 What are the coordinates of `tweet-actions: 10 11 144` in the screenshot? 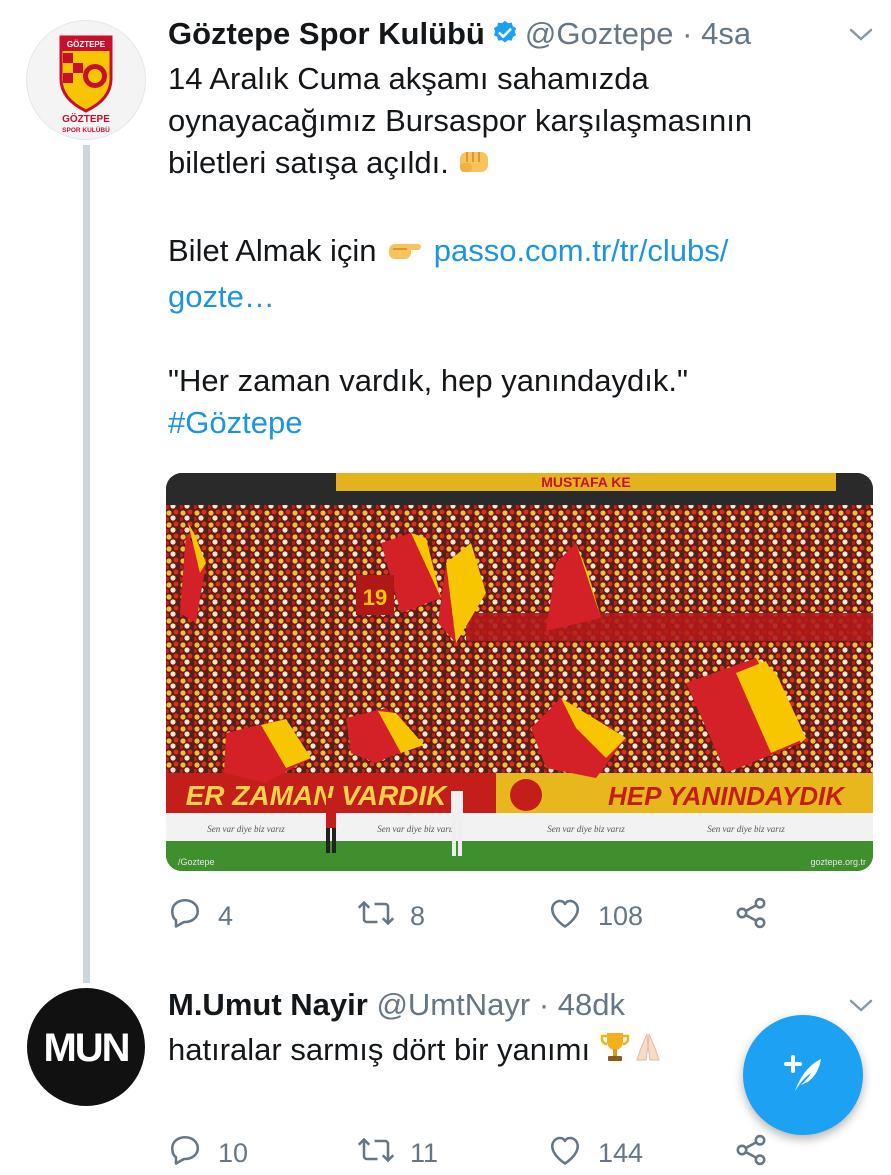 It's located at (486, 1152).